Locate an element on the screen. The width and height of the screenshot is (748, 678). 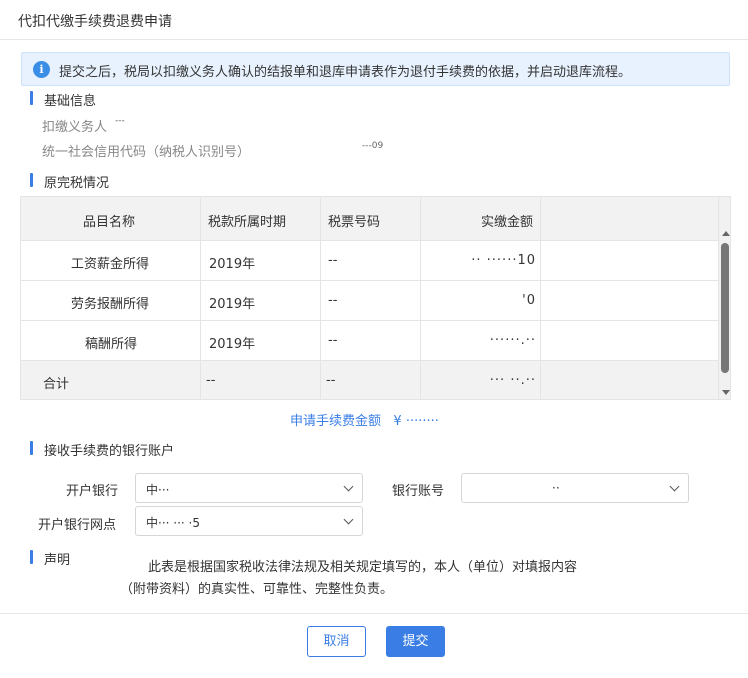
header-cell: 实缴金额 is located at coordinates (481, 218).